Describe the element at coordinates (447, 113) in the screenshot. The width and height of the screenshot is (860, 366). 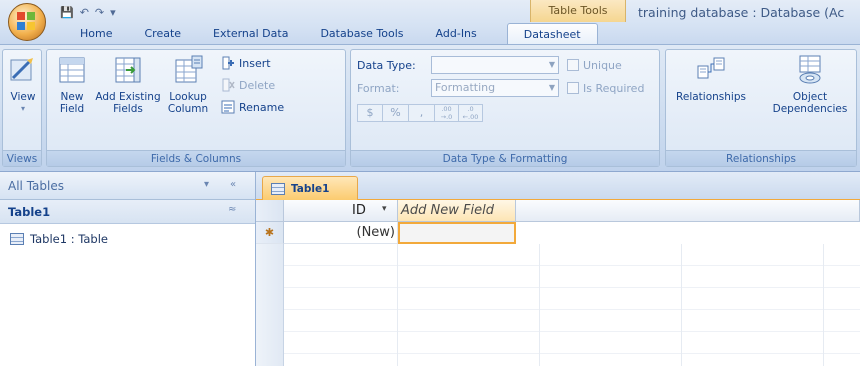
I see `increase-decimals-button: .00 →.0` at that location.